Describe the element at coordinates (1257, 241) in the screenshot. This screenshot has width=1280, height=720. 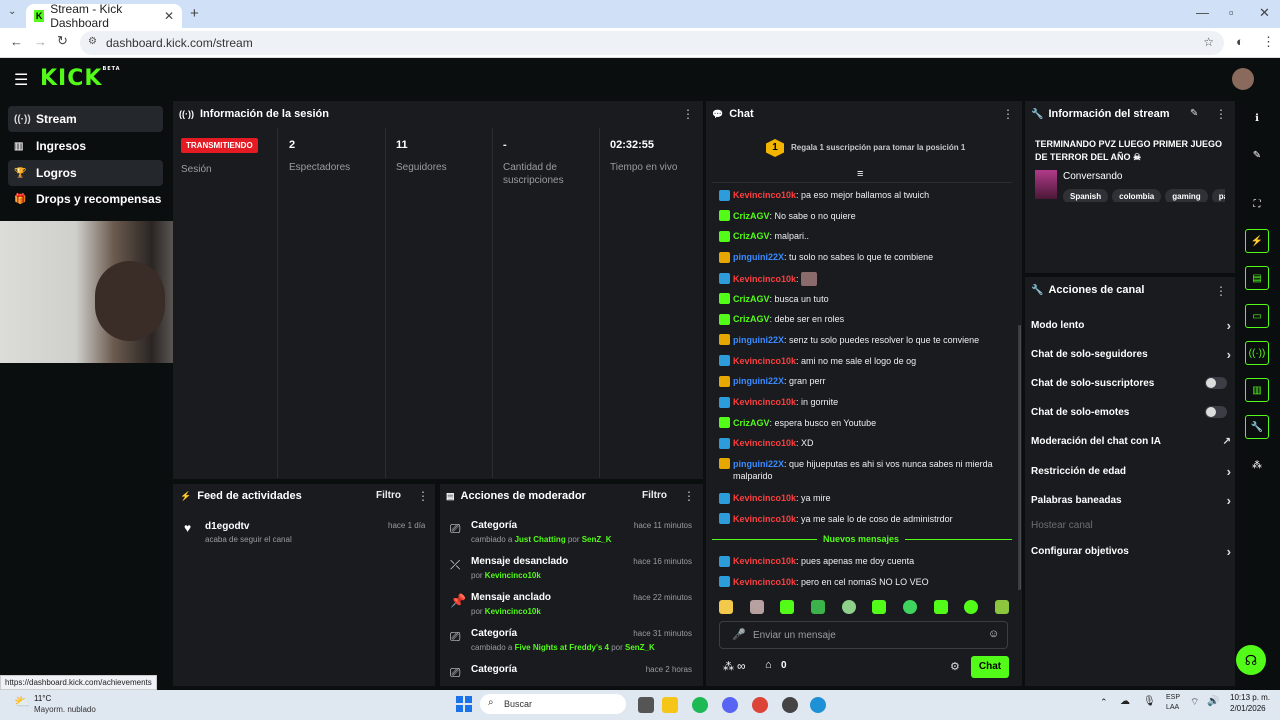
I see `quick-action-icon: ⚡` at that location.